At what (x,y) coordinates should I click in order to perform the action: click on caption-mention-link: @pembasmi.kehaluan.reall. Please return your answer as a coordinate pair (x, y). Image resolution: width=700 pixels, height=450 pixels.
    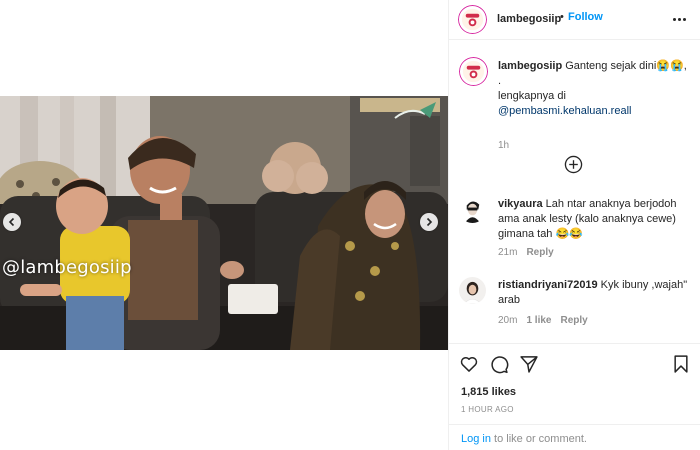
    Looking at the image, I should click on (564, 111).